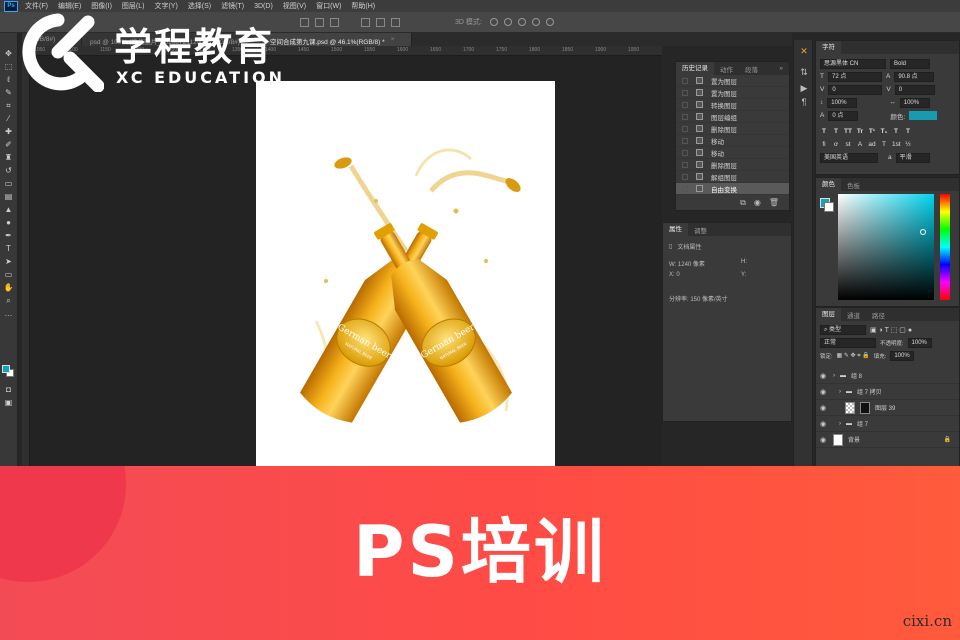  I want to click on menu-edit: 编辑(E), so click(69, 6).